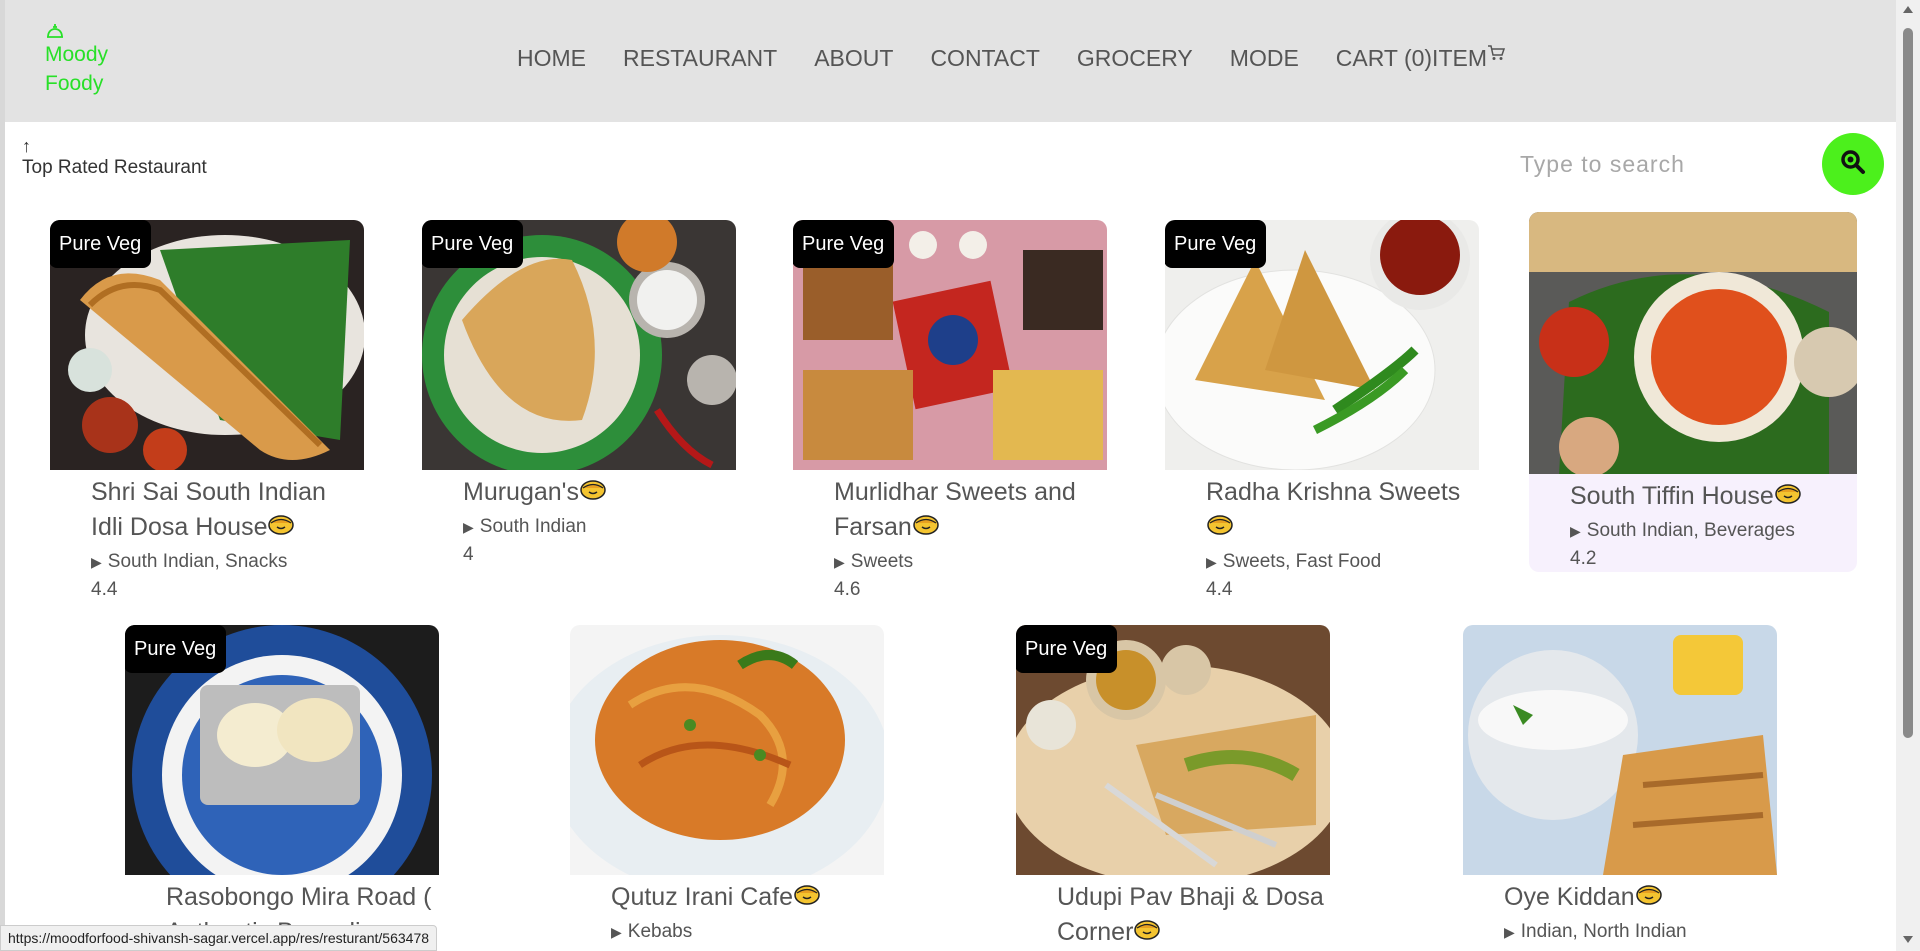 This screenshot has width=1920, height=951. Describe the element at coordinates (197, 561) in the screenshot. I see `cuisine-text: South Indian, Snacks` at that location.